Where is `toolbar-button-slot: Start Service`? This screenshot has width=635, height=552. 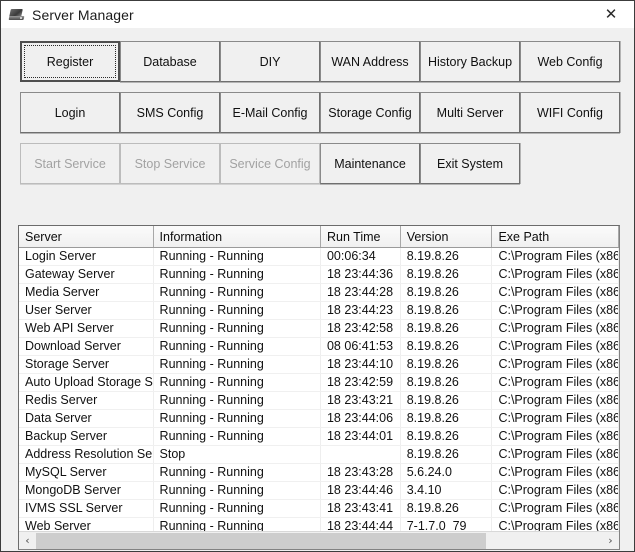 toolbar-button-slot: Start Service is located at coordinates (70, 163).